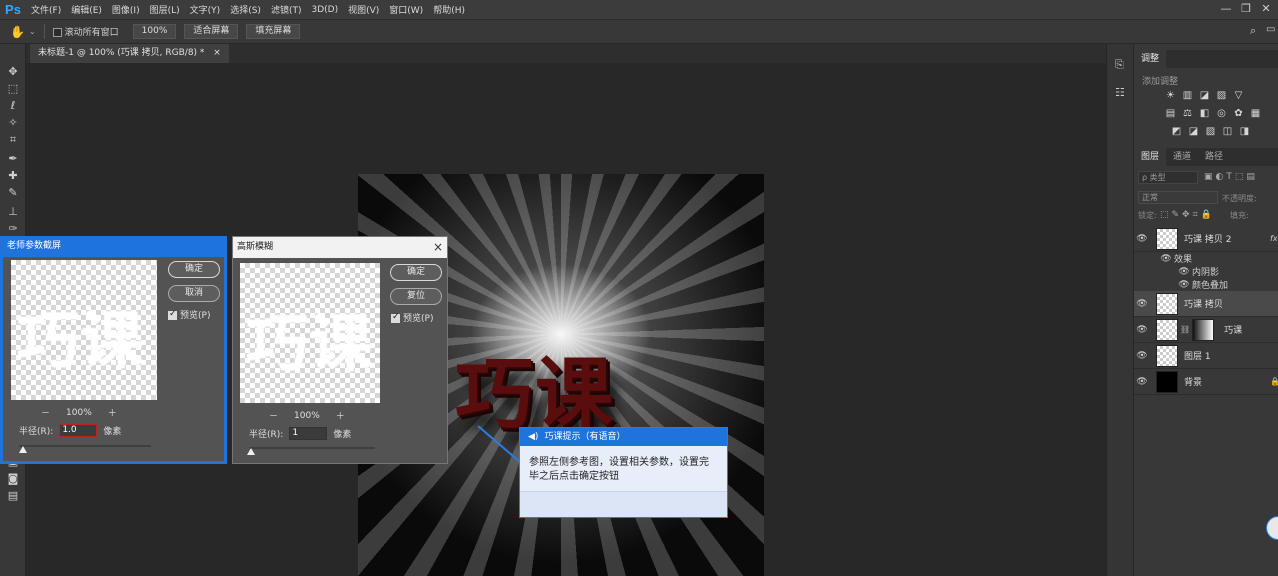 The width and height of the screenshot is (1278, 576). What do you see at coordinates (1274, 238) in the screenshot?
I see `fx-icon: fx` at bounding box center [1274, 238].